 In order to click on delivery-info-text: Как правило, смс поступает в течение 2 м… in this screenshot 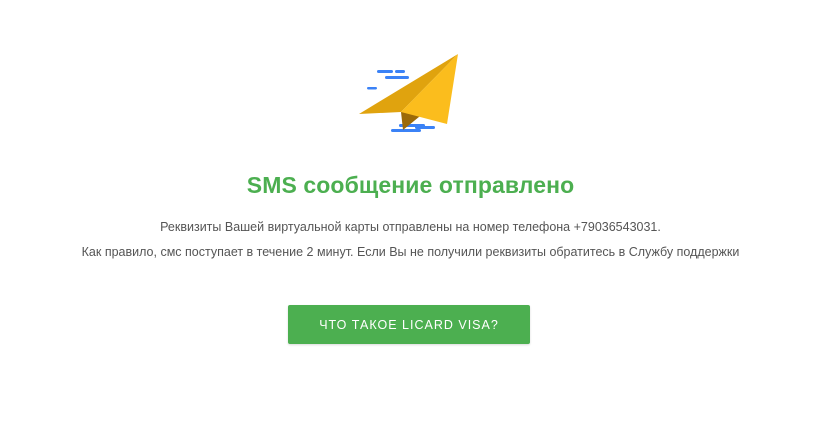, I will do `click(410, 252)`.